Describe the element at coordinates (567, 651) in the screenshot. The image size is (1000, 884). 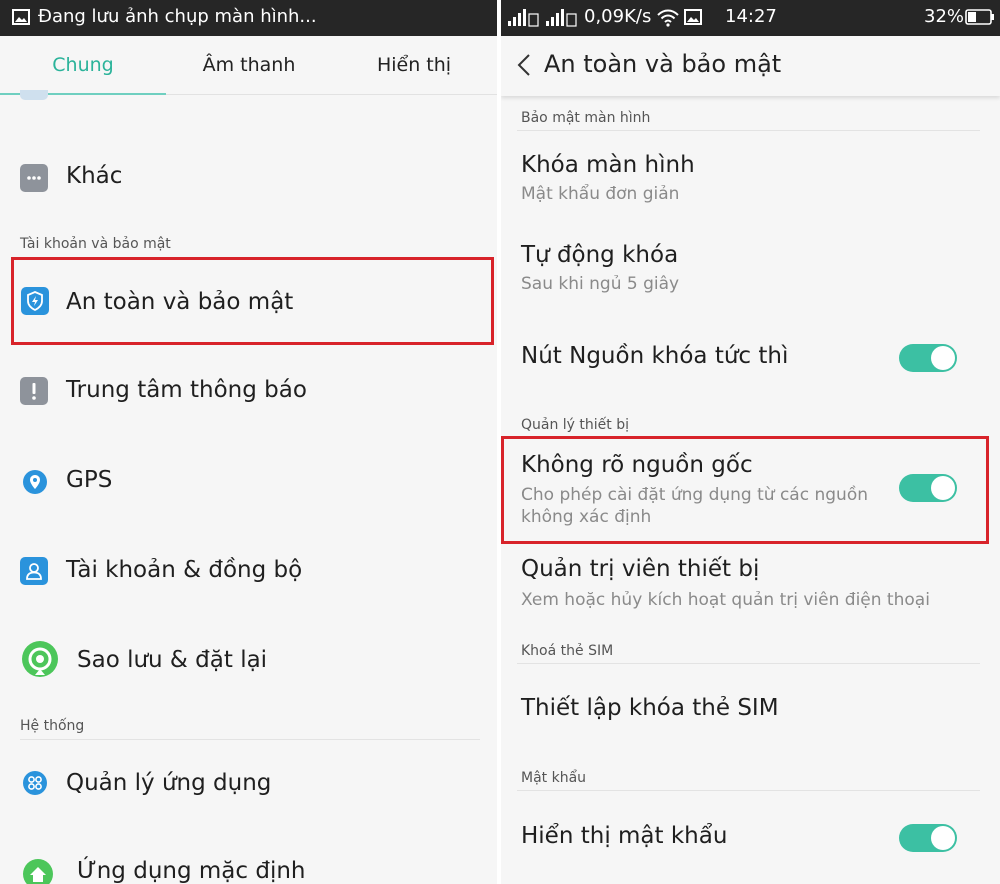
I see `section-sim-lock: Khoá thẻ SIM` at that location.